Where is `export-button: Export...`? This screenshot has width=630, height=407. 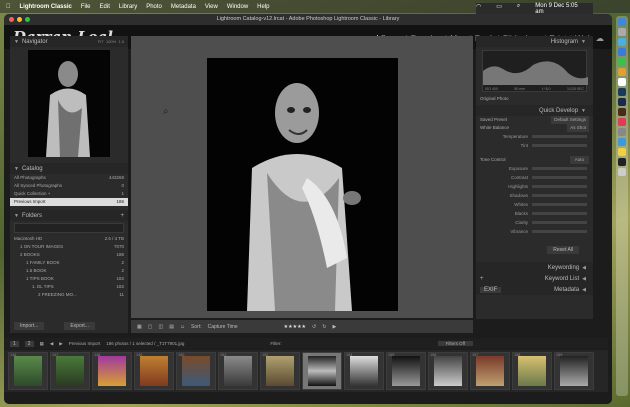
export-button: Export... is located at coordinates (79, 326).